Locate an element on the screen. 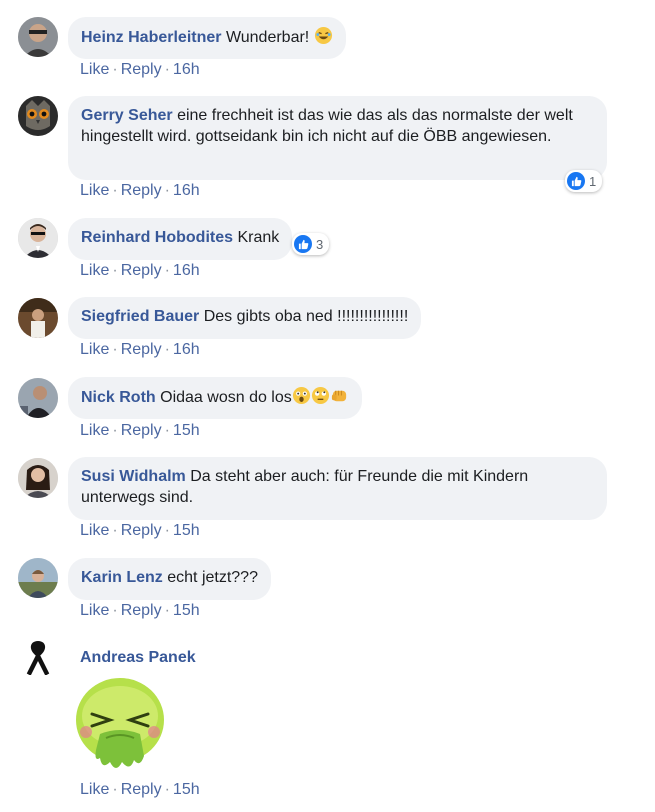 The height and width of the screenshot is (812, 655). rofl-emoji-icon is located at coordinates (323, 35).